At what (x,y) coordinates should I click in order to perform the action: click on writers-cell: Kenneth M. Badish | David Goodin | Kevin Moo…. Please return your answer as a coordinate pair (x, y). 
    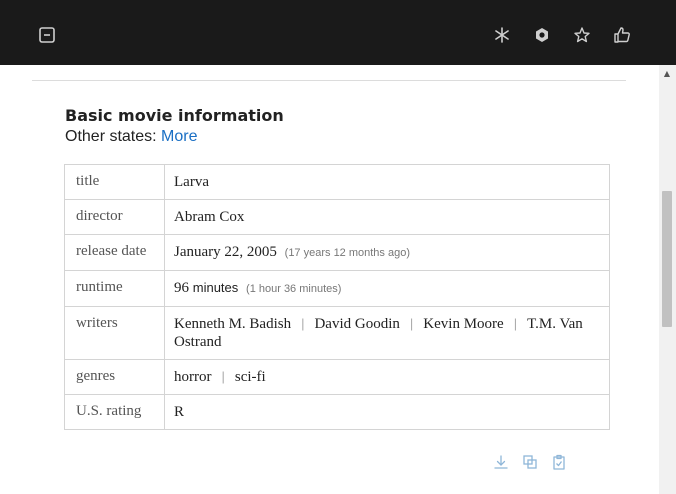
    Looking at the image, I should click on (387, 333).